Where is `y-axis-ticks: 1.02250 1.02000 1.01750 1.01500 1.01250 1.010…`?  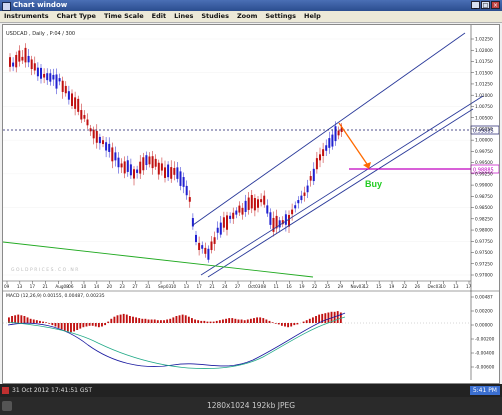
y-axis-ticks: 1.02250 1.02000 1.01750 1.01500 1.01250 1.010… is located at coordinates (482, 158).